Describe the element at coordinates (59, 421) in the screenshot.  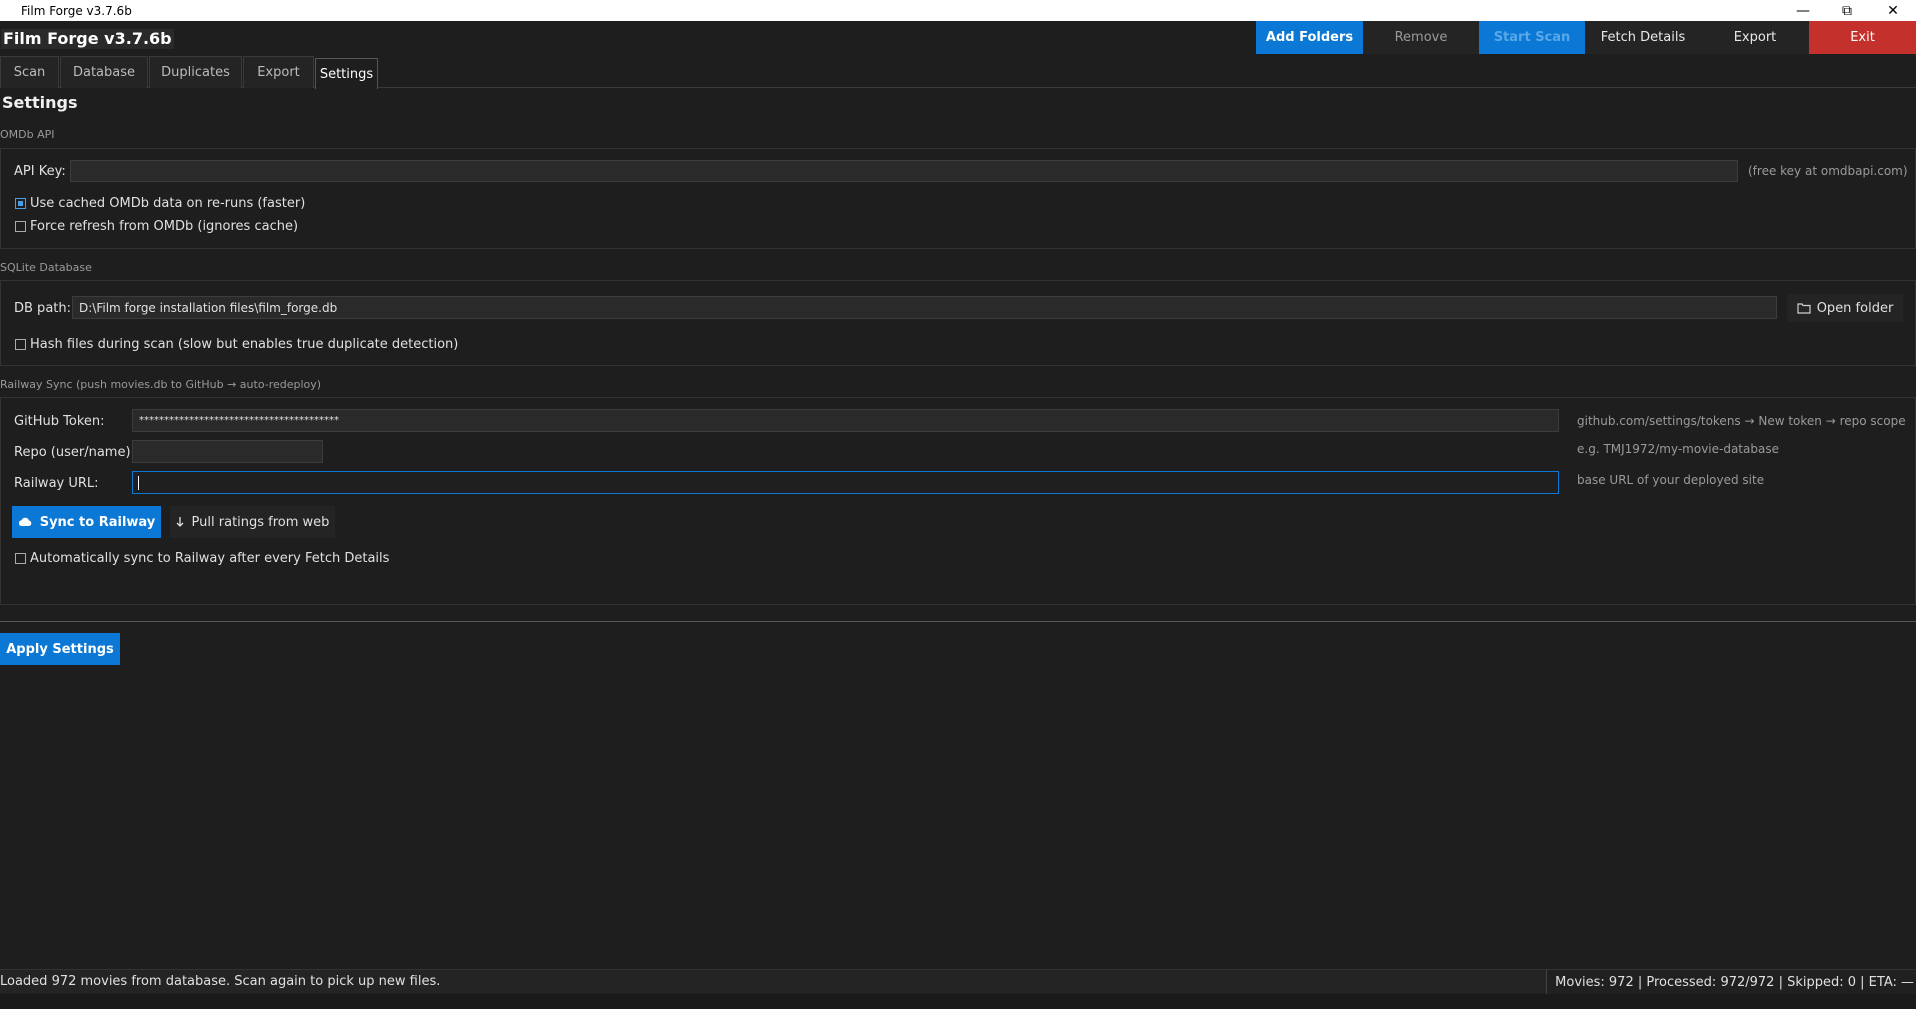
I see `github-token-label: GitHub Token:` at that location.